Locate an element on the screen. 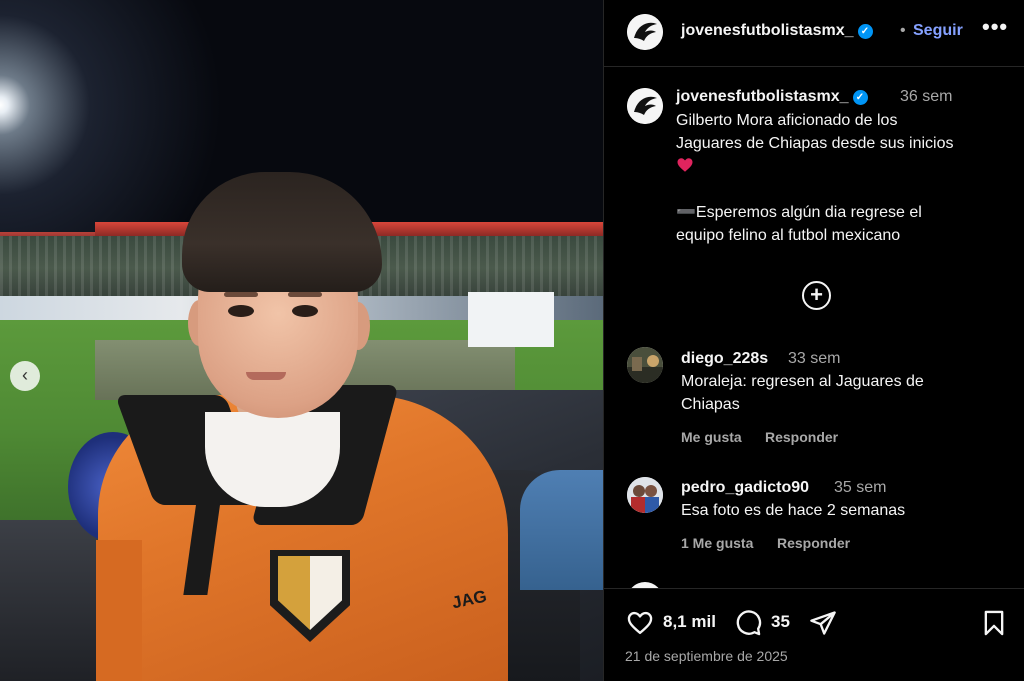 The height and width of the screenshot is (681, 1024). comment-username: diego_228s is located at coordinates (724, 359).